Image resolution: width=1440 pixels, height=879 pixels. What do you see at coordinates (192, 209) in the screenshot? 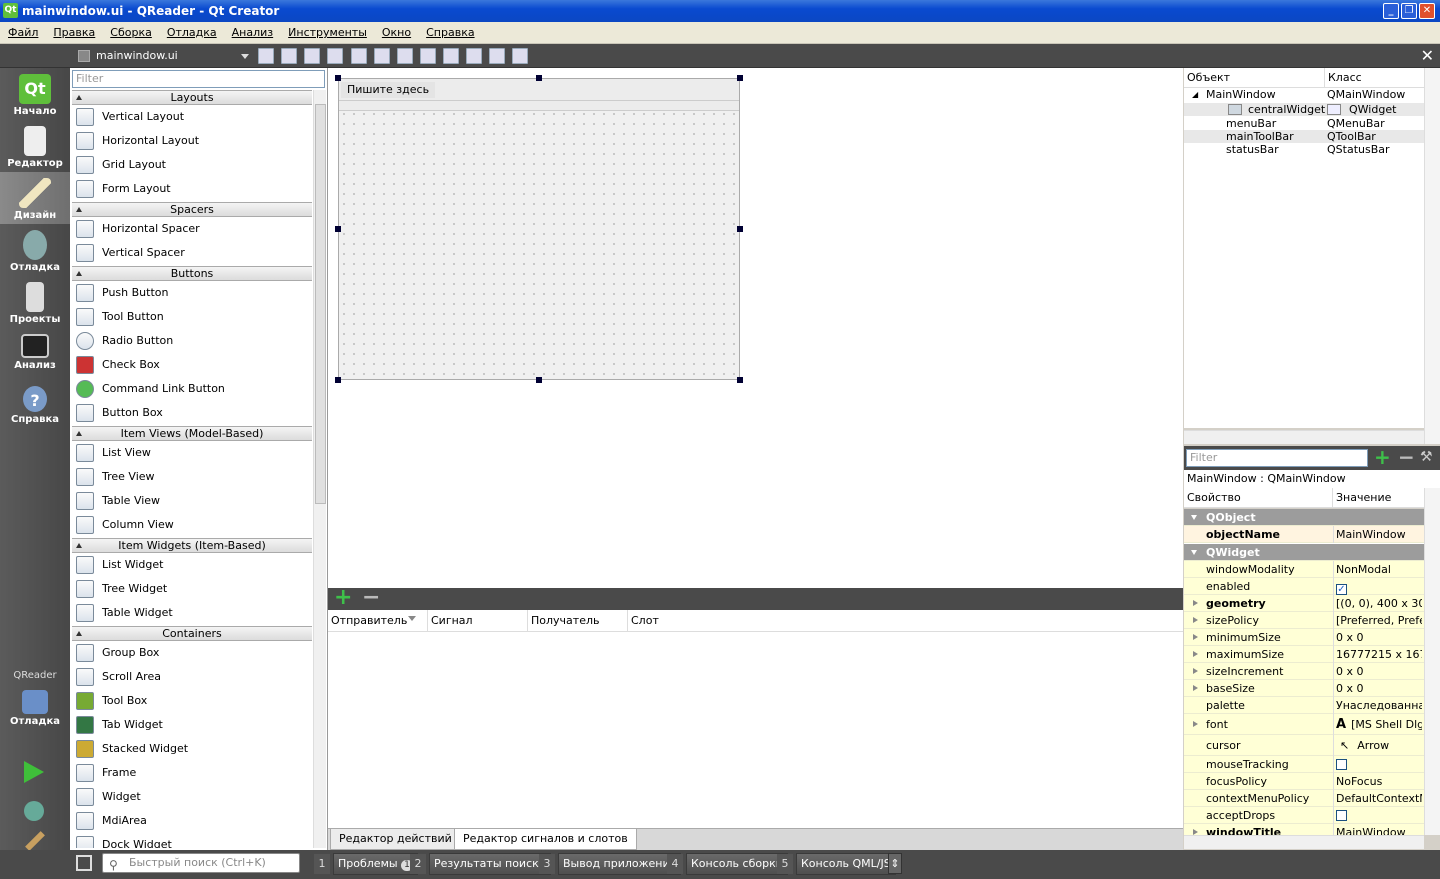
I see `category-spacers: Spacers` at bounding box center [192, 209].